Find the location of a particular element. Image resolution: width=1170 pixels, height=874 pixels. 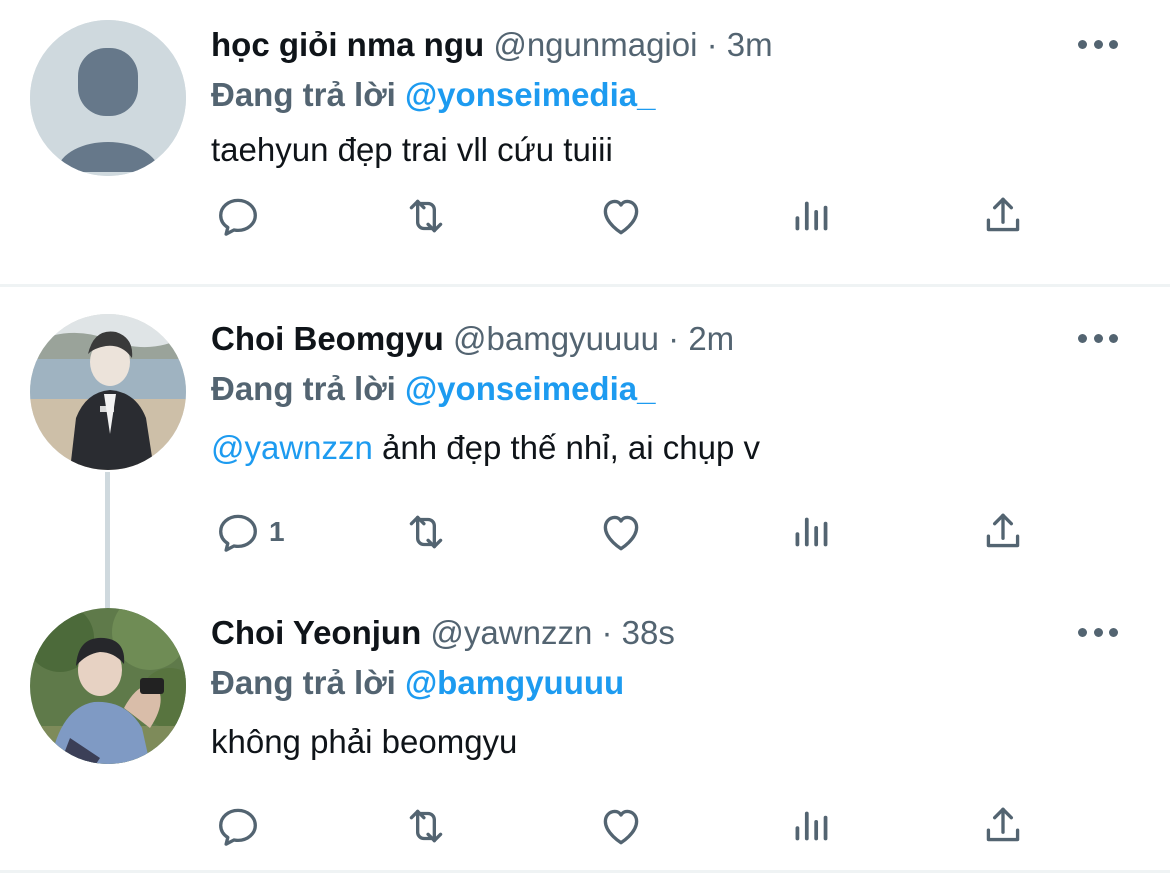

user-handle: @bamgyuuuu is located at coordinates (556, 338).